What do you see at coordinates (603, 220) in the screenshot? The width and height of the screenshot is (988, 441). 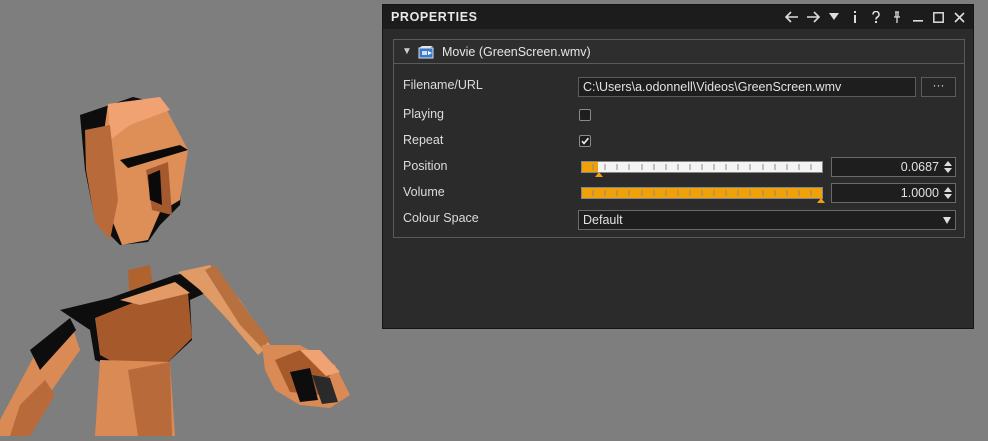 I see `colour-space-value: Default` at bounding box center [603, 220].